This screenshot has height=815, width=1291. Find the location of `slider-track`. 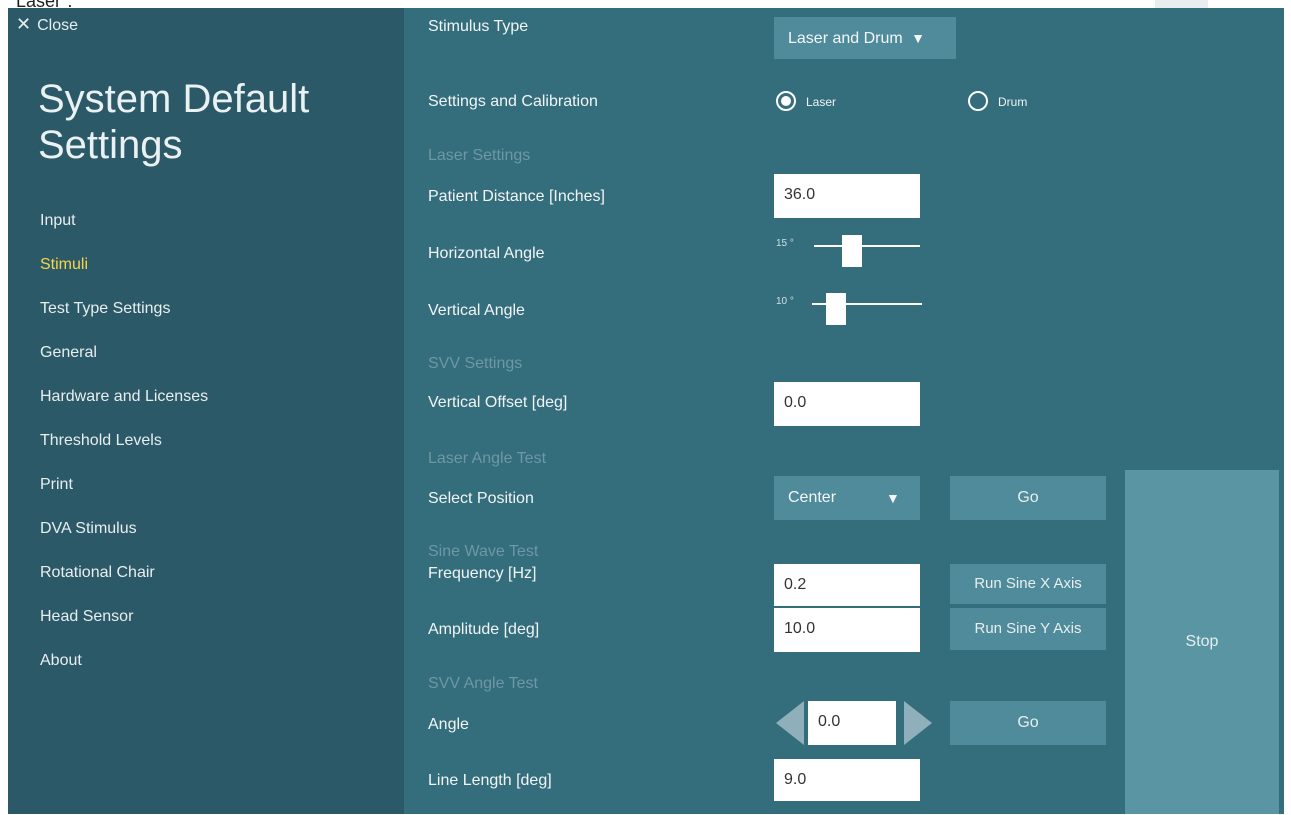

slider-track is located at coordinates (867, 246).